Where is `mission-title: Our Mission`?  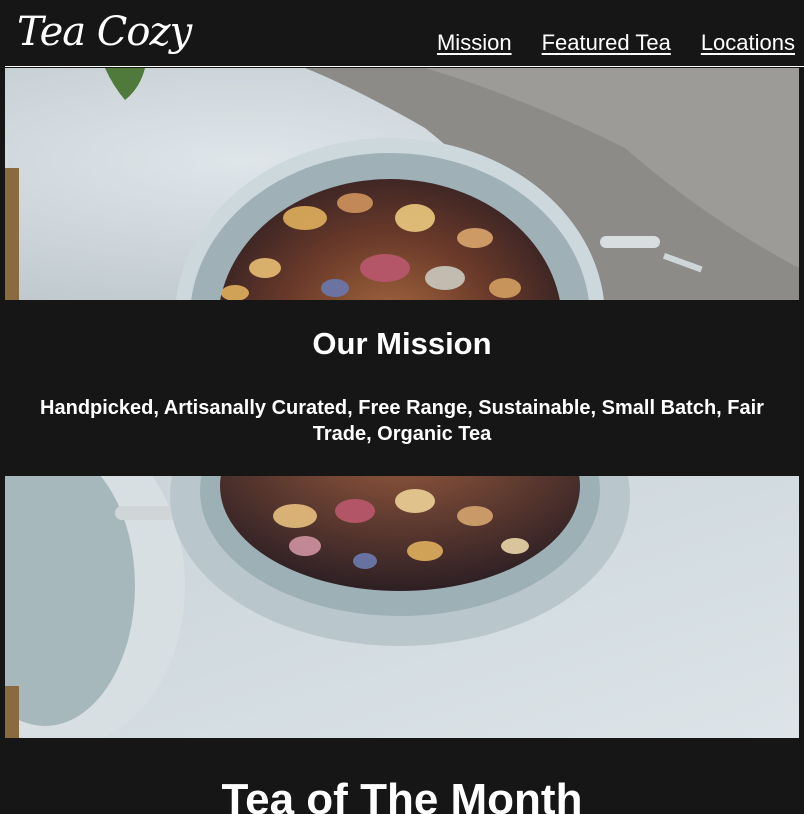 mission-title: Our Mission is located at coordinates (402, 343).